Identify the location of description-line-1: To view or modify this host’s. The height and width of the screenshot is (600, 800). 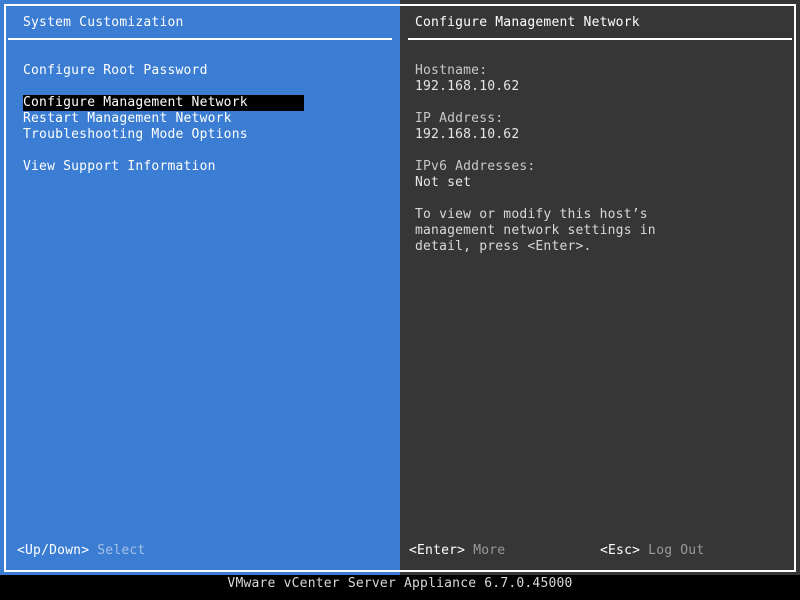
(531, 214).